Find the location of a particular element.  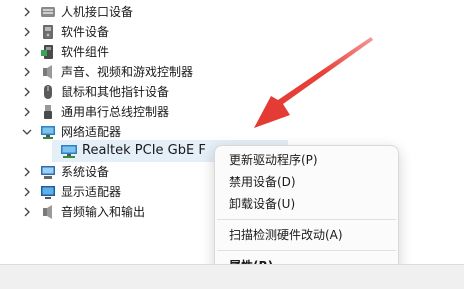

status-bar is located at coordinates (232, 276).